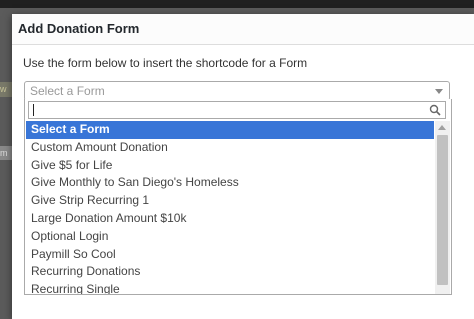 This screenshot has height=319, width=474. What do you see at coordinates (230, 255) in the screenshot?
I see `option-item: Paymill So Cool` at bounding box center [230, 255].